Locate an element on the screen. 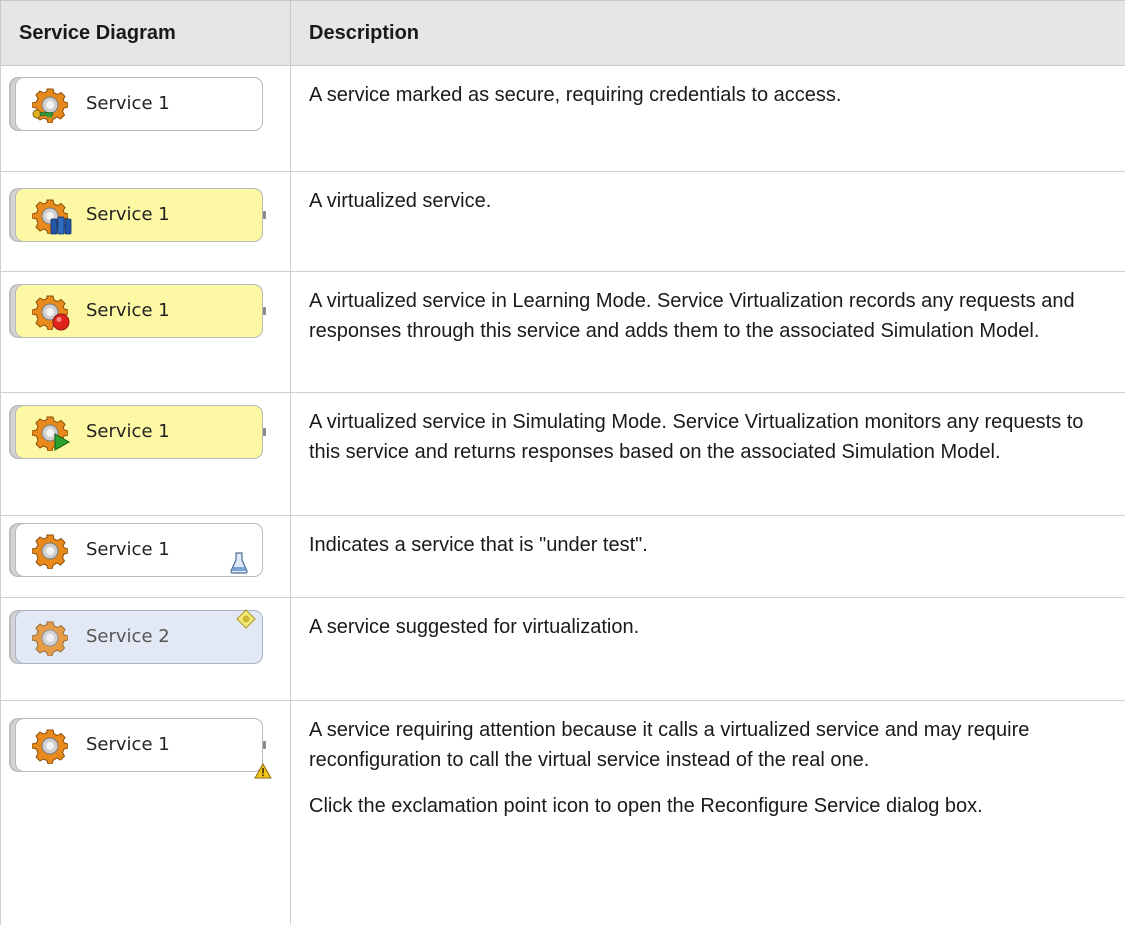 This screenshot has height=925, width=1125. service-node-simulating: Service 1 is located at coordinates (139, 432).